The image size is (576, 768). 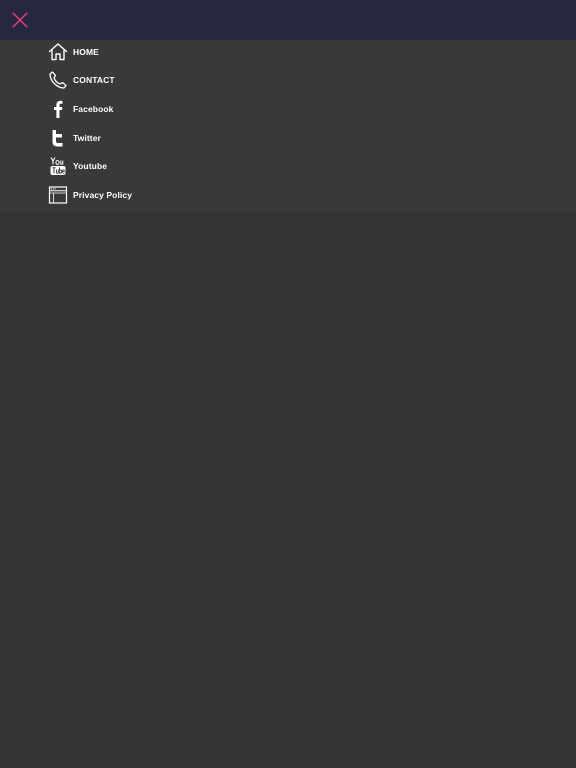 I want to click on phone-icon, so click(x=58, y=80).